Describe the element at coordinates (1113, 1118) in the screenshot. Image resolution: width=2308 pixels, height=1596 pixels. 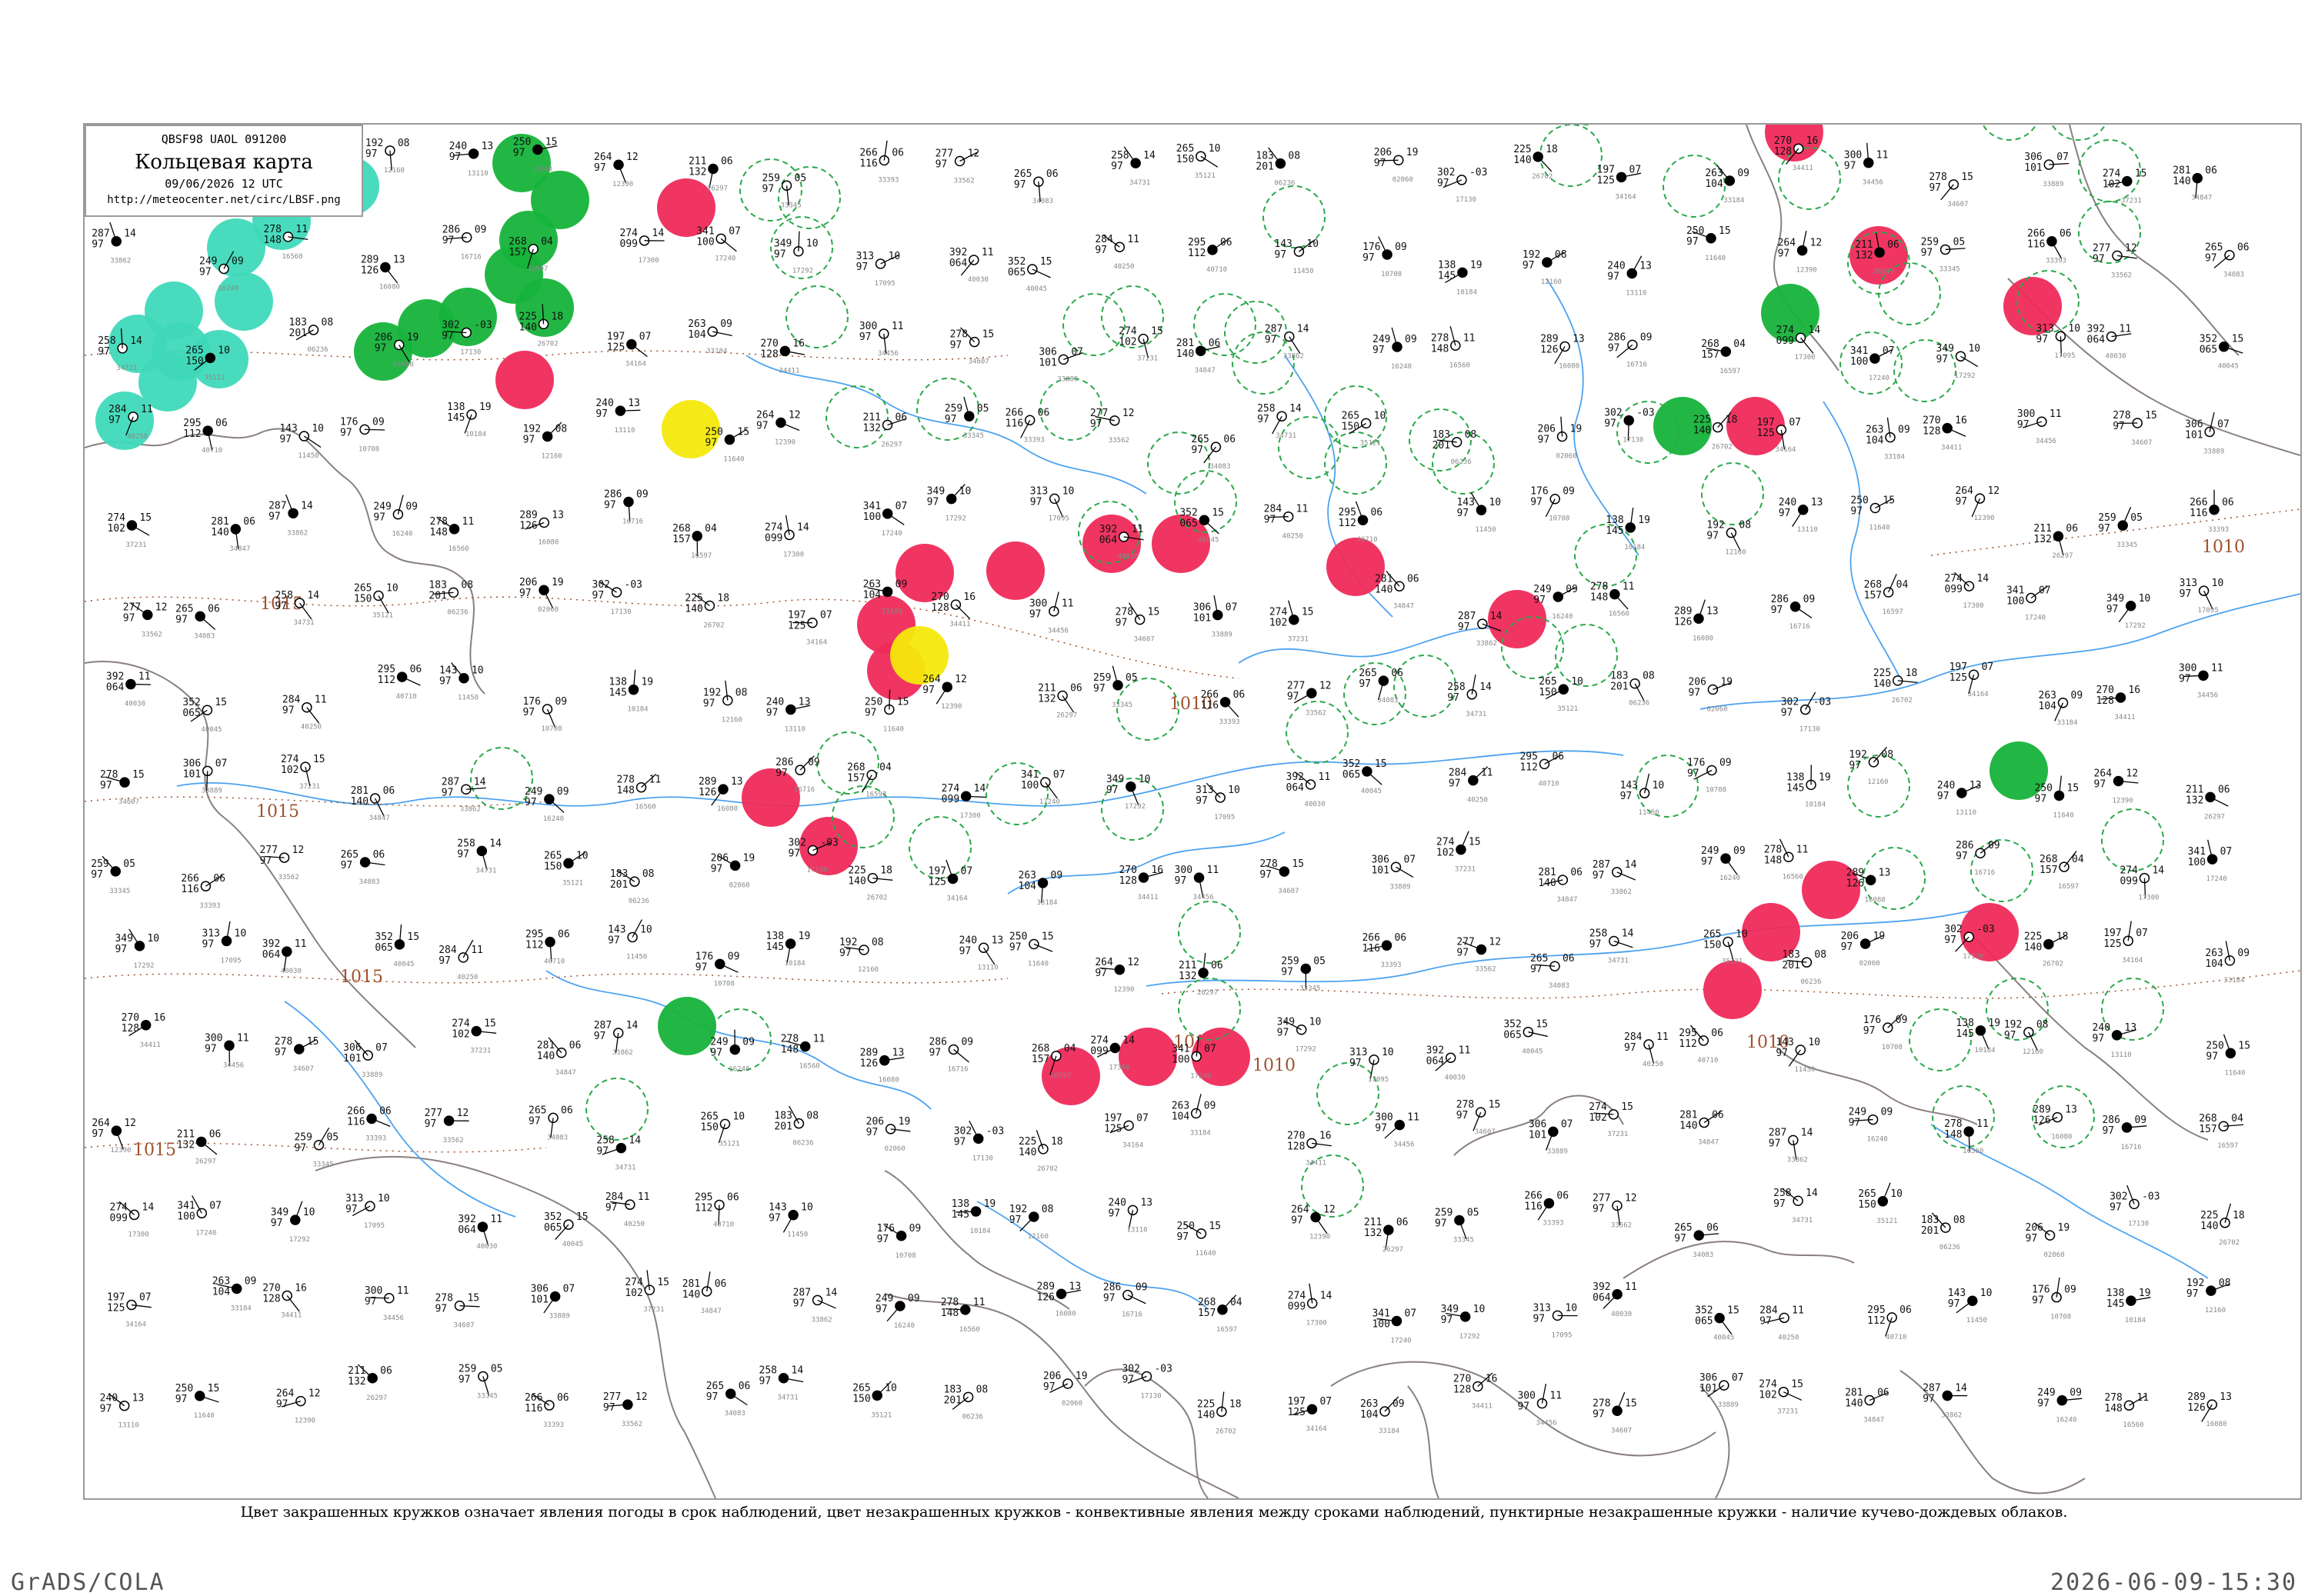
I see `station-temperature: 197` at that location.